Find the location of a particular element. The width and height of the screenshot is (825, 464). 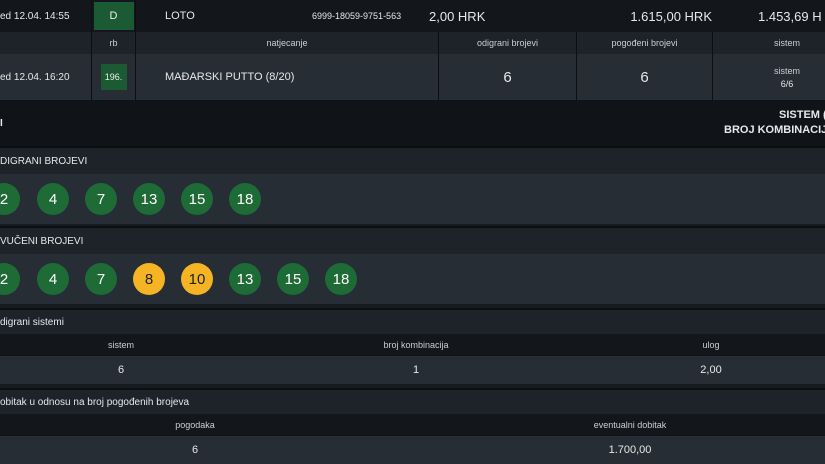

summary-system: SISTEM ( is located at coordinates (802, 115).